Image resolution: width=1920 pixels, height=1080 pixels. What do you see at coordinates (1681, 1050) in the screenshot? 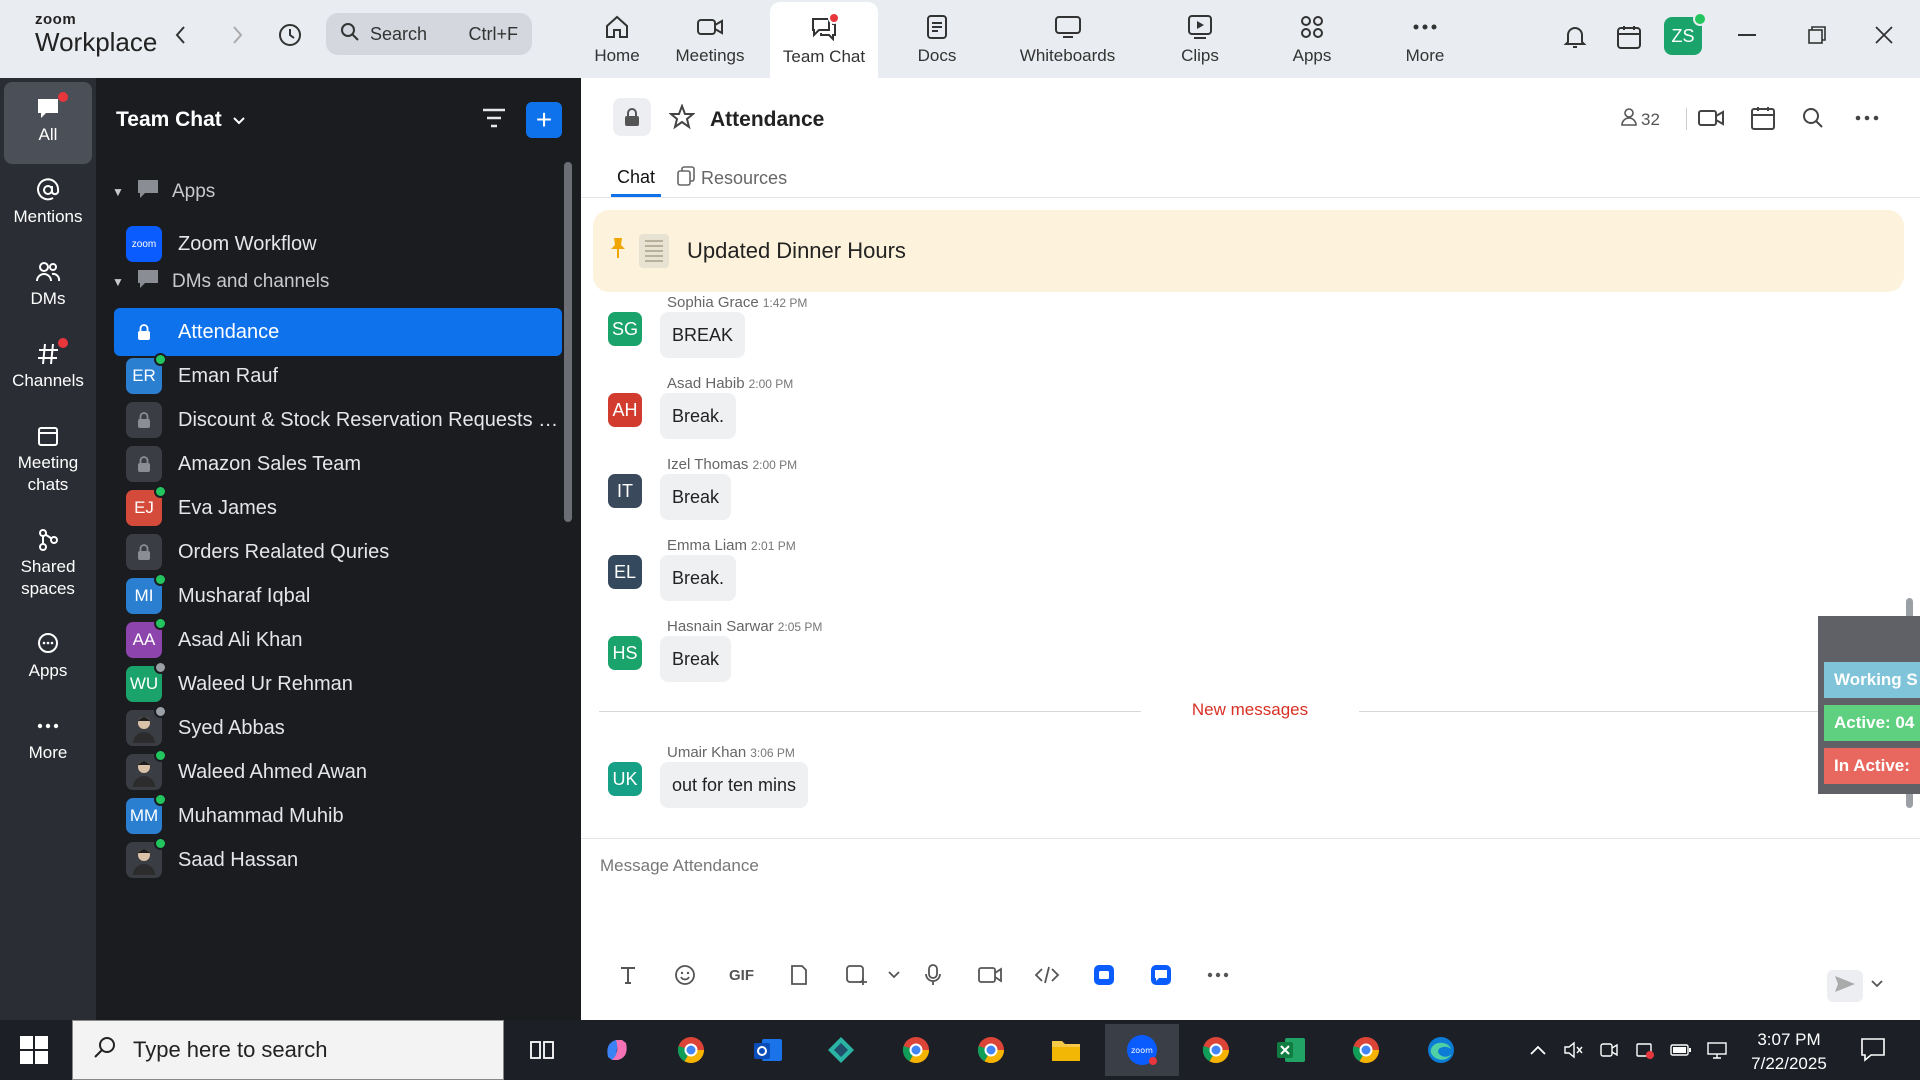
I see `battery-icon` at bounding box center [1681, 1050].